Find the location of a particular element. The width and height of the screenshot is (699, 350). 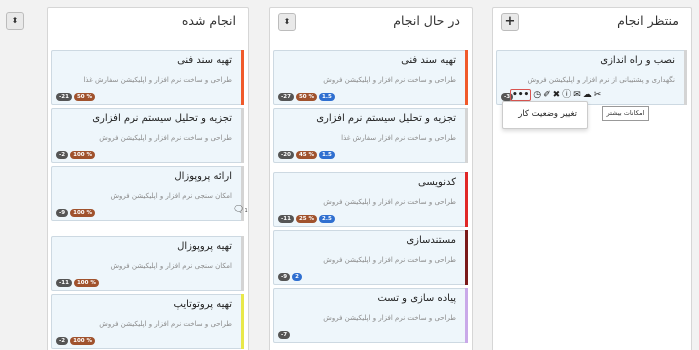

column-title: انجام شده is located at coordinates (208, 20).